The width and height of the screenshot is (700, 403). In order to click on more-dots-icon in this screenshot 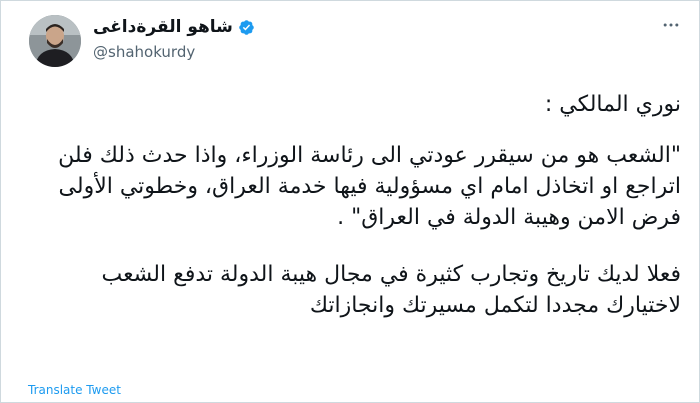, I will do `click(671, 25)`.